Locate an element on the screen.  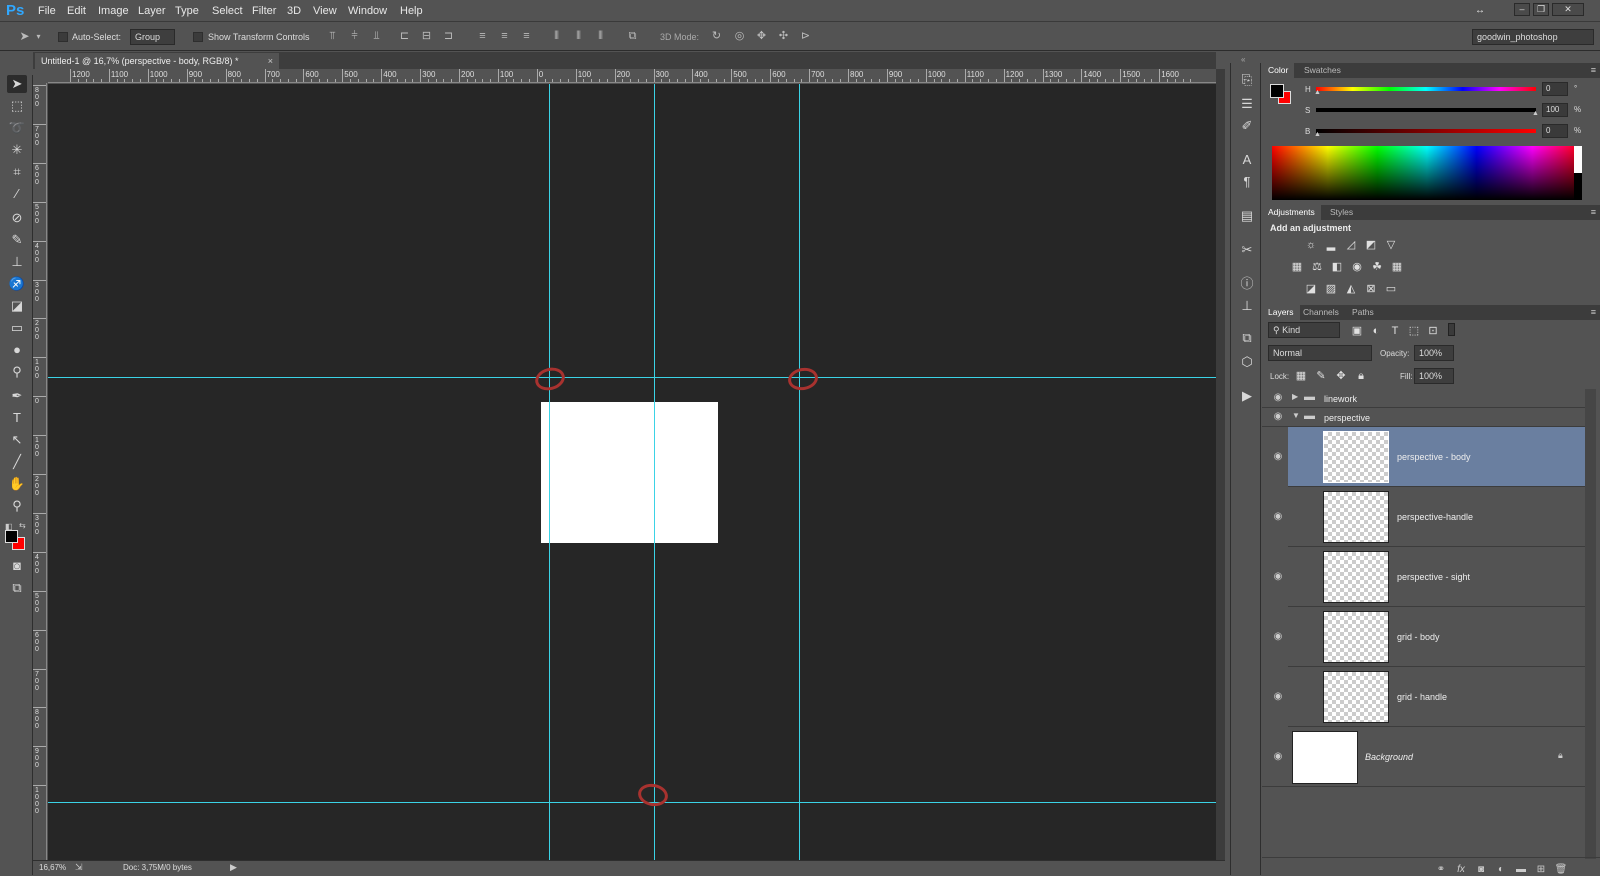
distribute-top-icon: ≡ is located at coordinates (482, 36).